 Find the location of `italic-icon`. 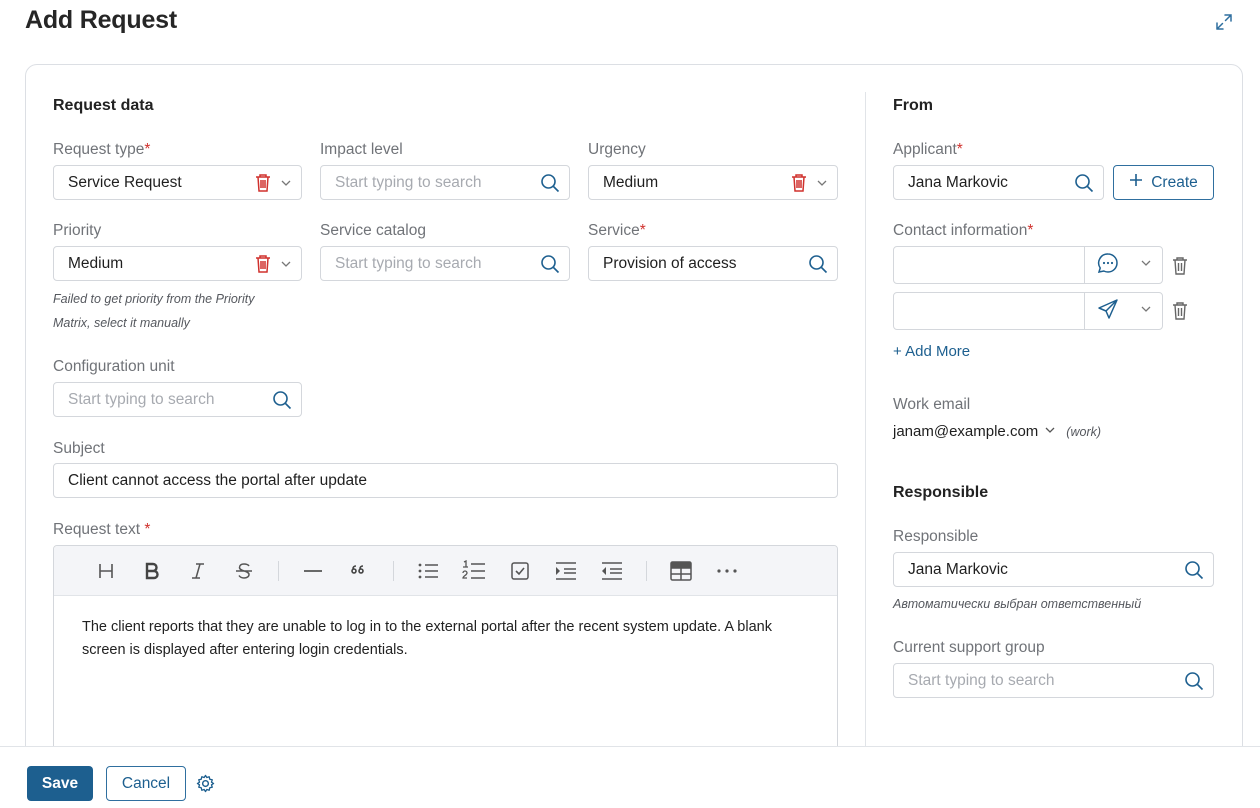

italic-icon is located at coordinates (198, 571).